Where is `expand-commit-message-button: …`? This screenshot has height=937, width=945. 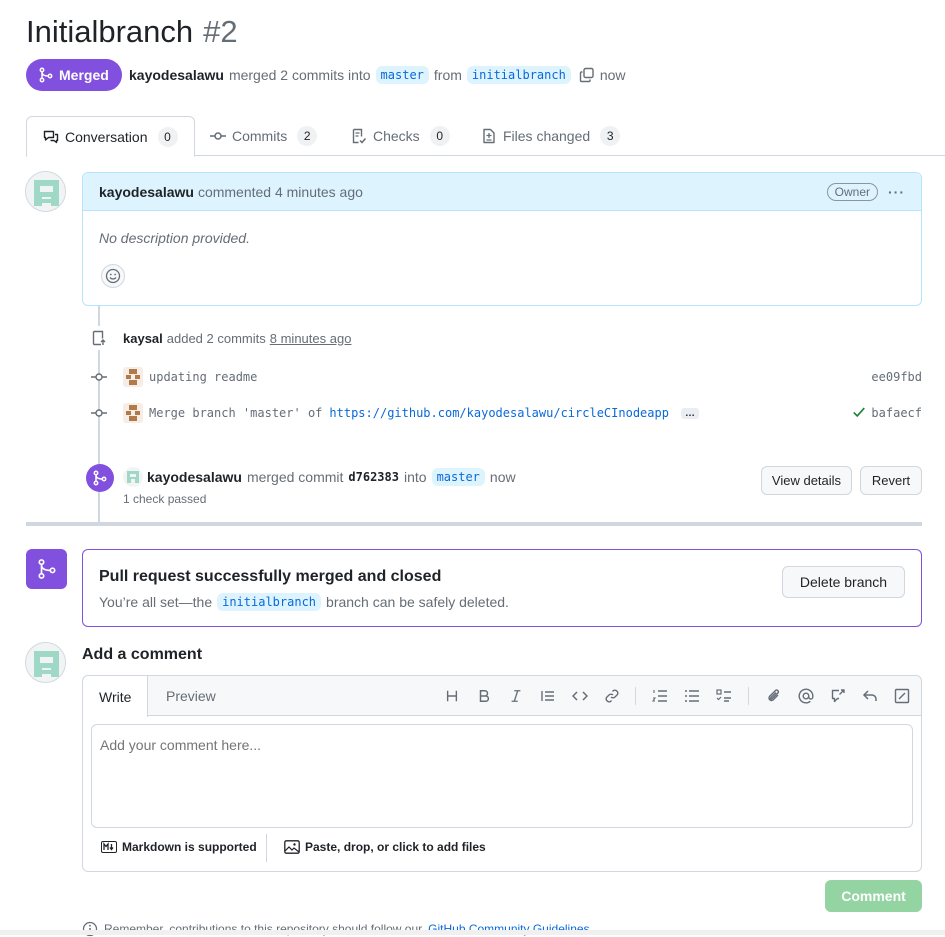 expand-commit-message-button: … is located at coordinates (689, 413).